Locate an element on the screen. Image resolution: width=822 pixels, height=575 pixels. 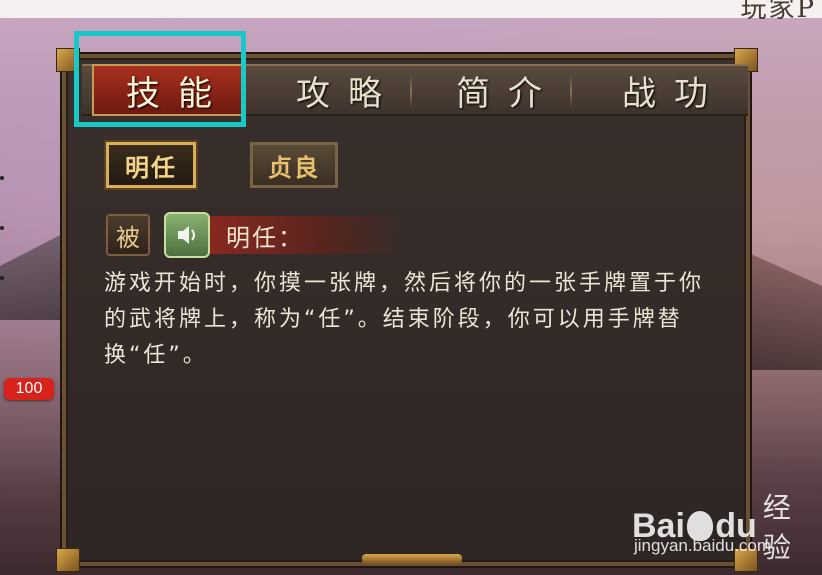
tab-strategy: 攻略 is located at coordinates (339, 90).